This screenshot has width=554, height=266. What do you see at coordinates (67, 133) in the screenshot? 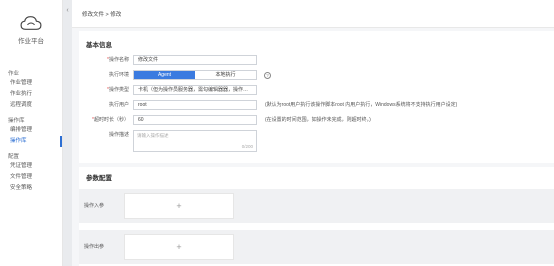
I see `sidebar-collapse-button: ‹` at bounding box center [67, 133].